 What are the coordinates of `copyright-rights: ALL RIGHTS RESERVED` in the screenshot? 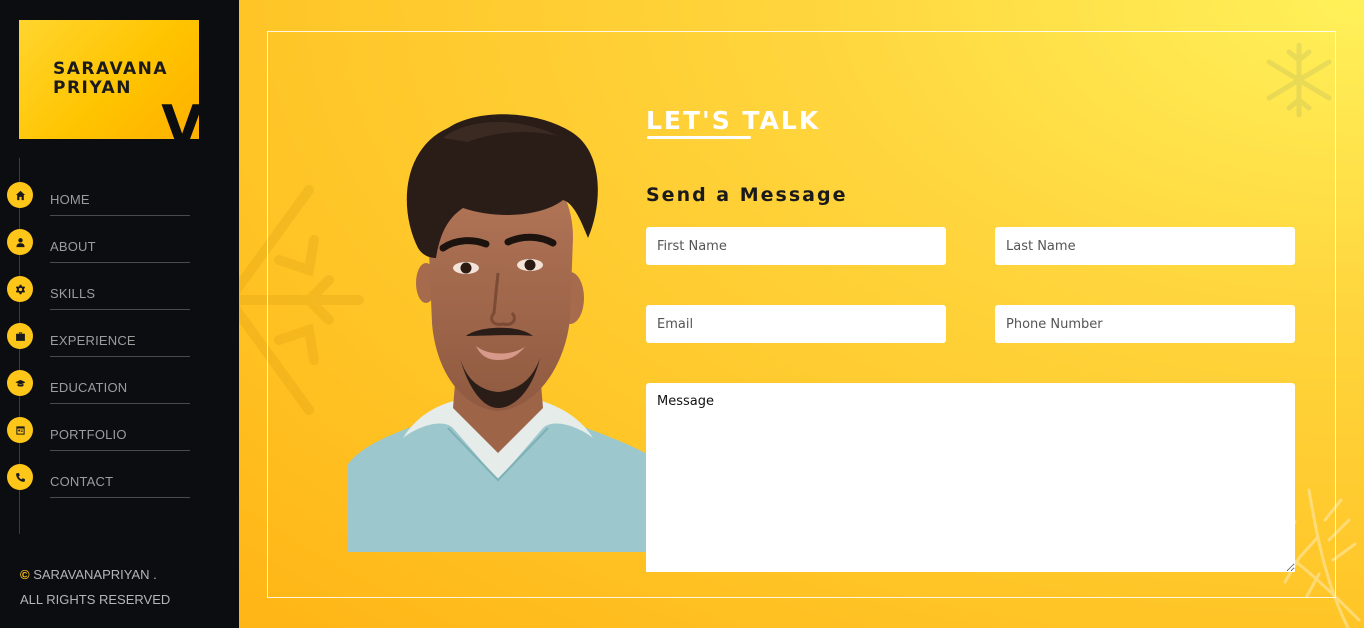 It's located at (95, 599).